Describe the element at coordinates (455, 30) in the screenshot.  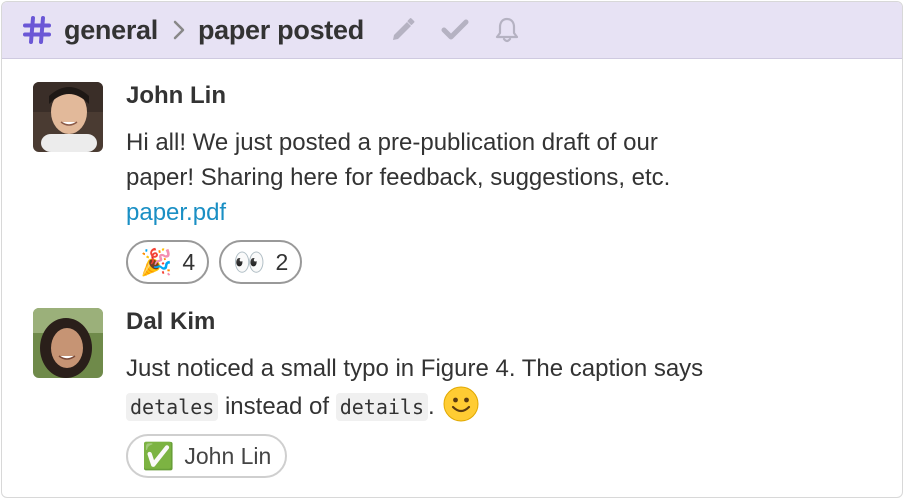
I see `checkmark-icon` at that location.